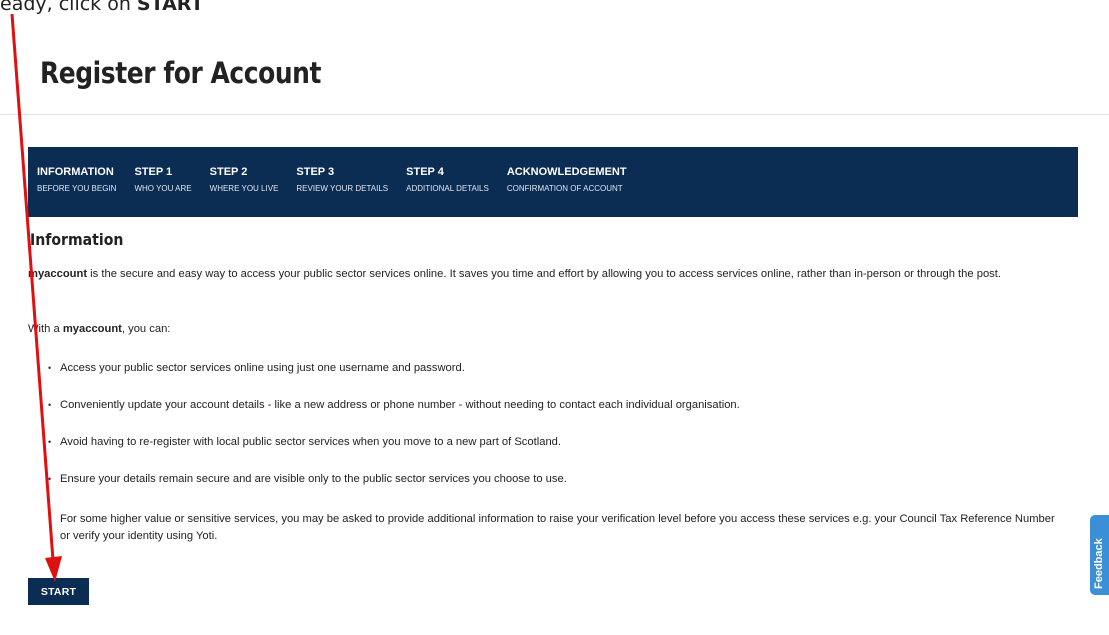 This screenshot has width=1109, height=635. Describe the element at coordinates (315, 172) in the screenshot. I see `step-label: STEP 3` at that location.